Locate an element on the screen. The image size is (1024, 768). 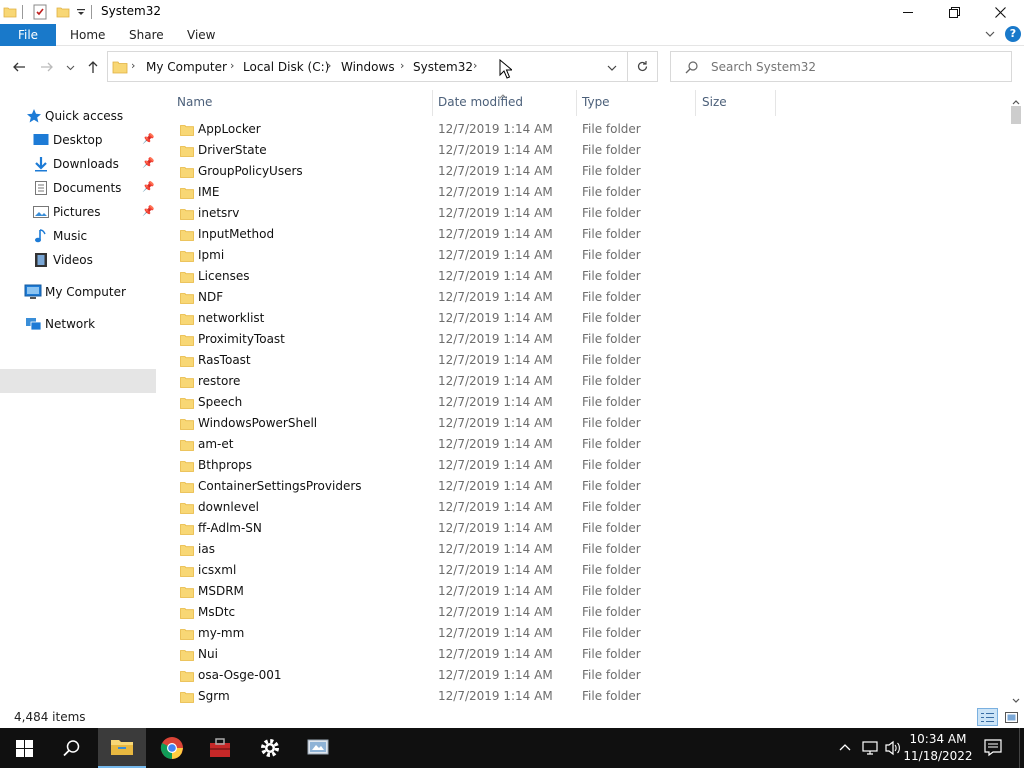
control-panel-taskbar-button is located at coordinates (318, 748).